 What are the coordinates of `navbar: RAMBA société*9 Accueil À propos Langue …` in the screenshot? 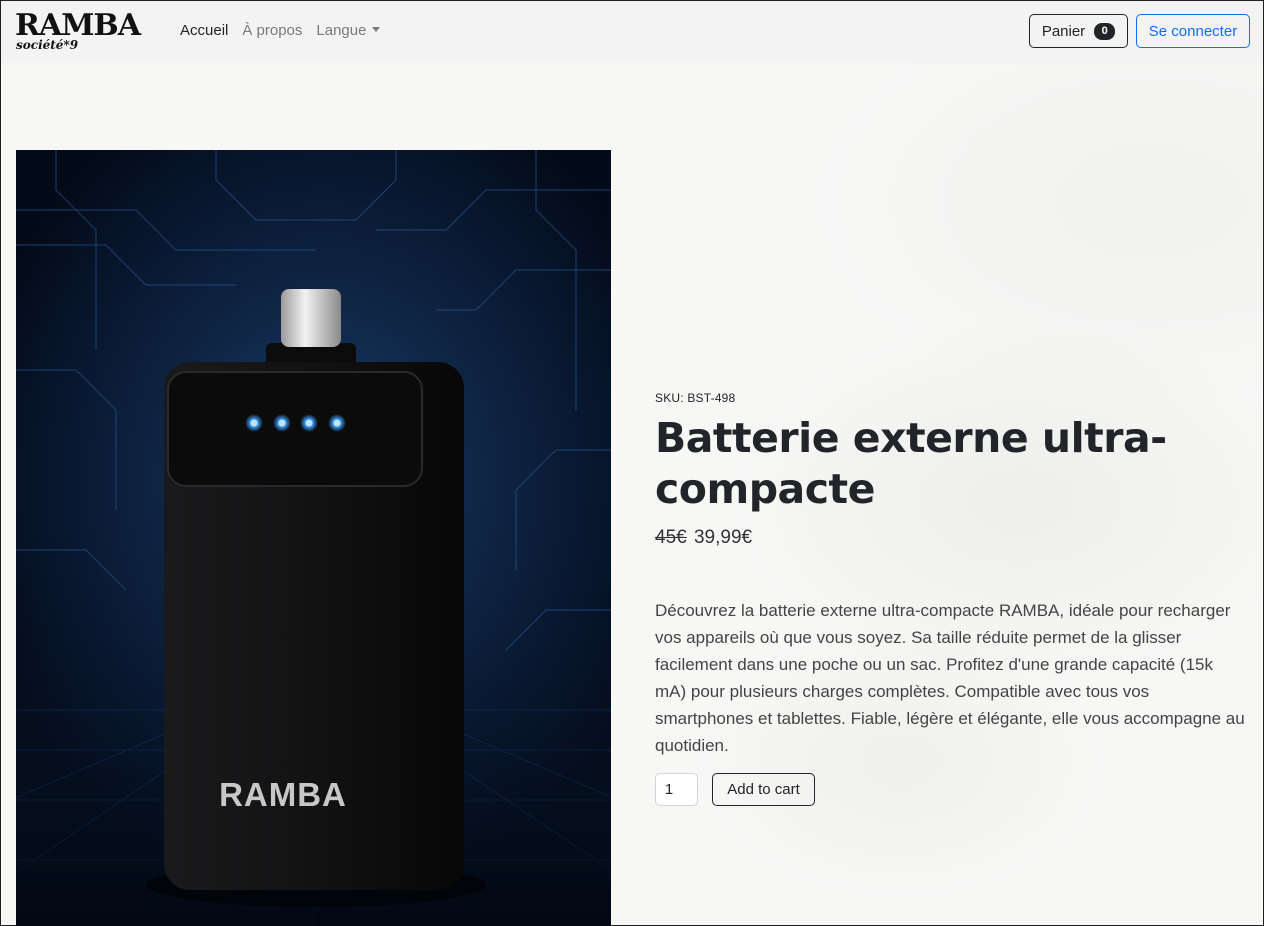 It's located at (632, 32).